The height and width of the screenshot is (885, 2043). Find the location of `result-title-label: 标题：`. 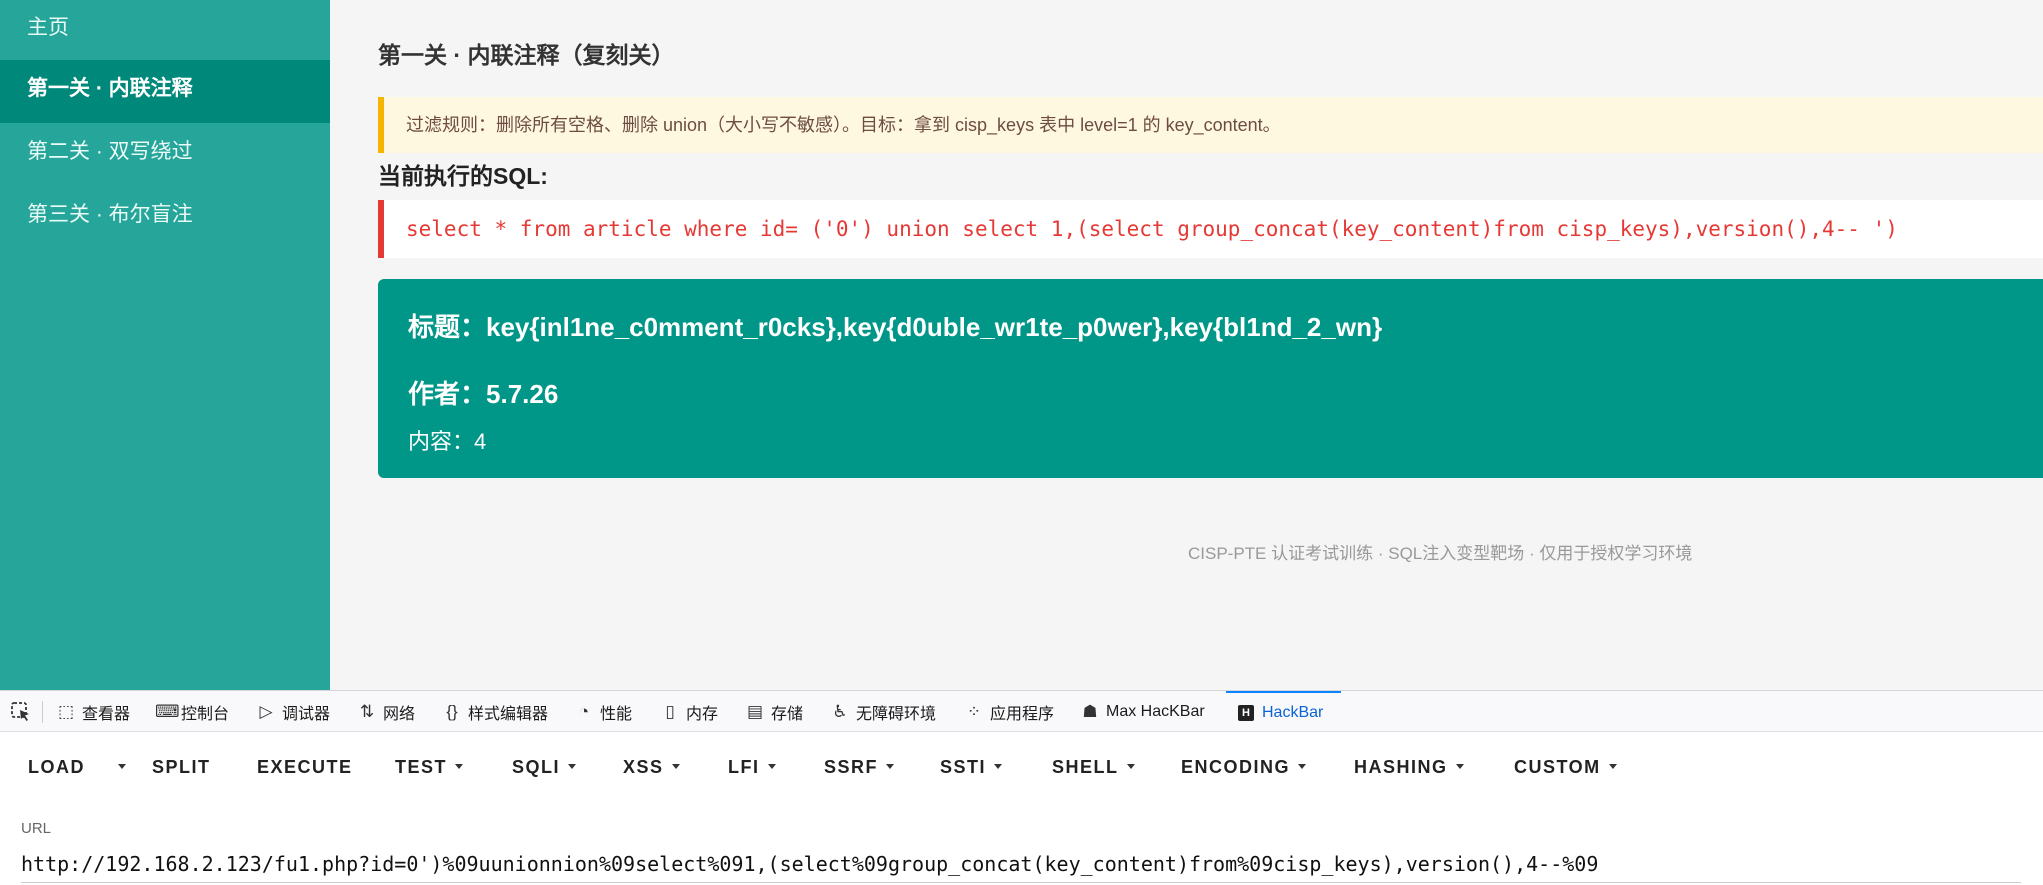

result-title-label: 标题： is located at coordinates (447, 327).